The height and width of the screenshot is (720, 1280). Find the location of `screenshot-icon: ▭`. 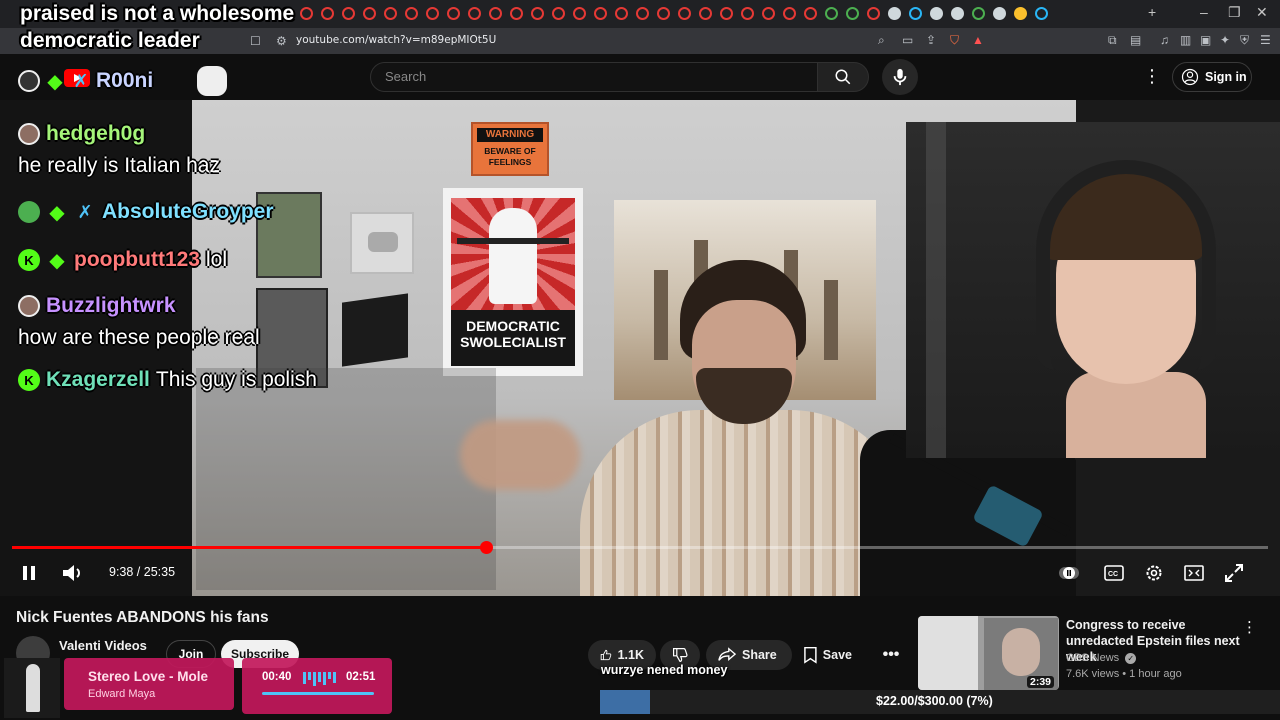

screenshot-icon: ▭ is located at coordinates (907, 40).